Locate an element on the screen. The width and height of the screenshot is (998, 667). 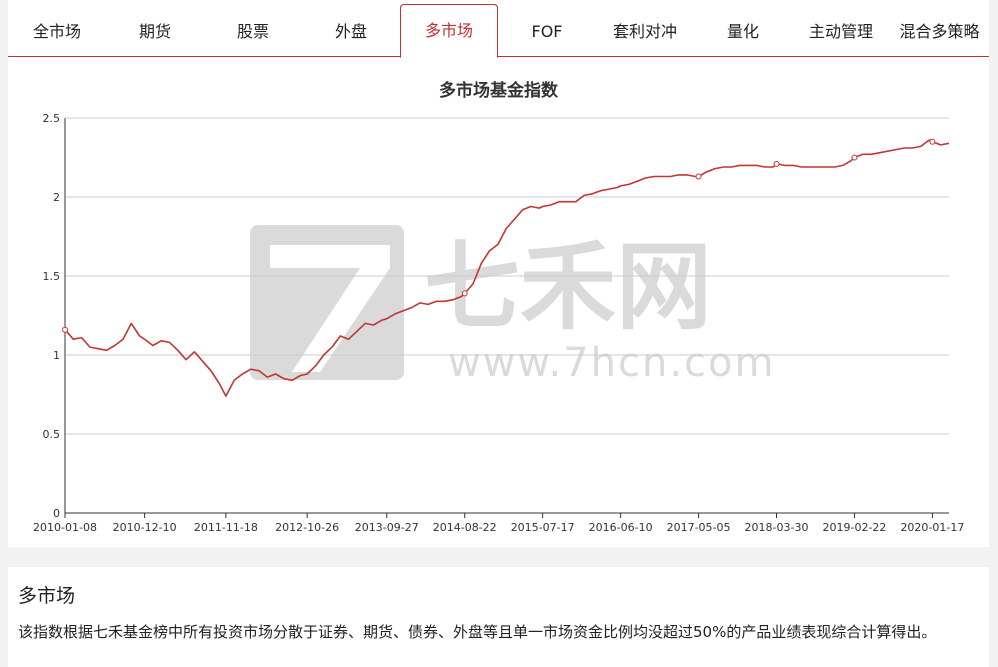
watermark-url: www.7hcn.com is located at coordinates (611, 363).